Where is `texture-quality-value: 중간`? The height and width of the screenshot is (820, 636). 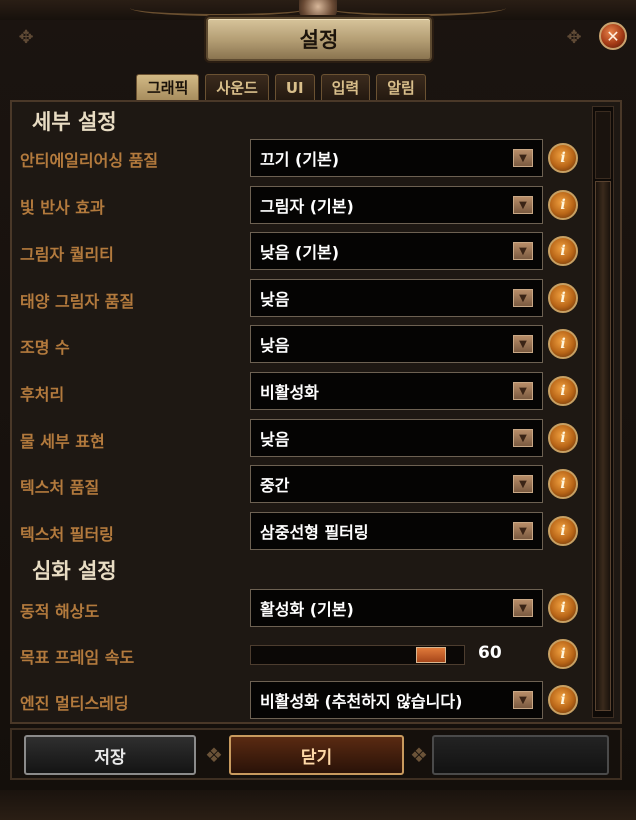
texture-quality-value: 중간 is located at coordinates (275, 485).